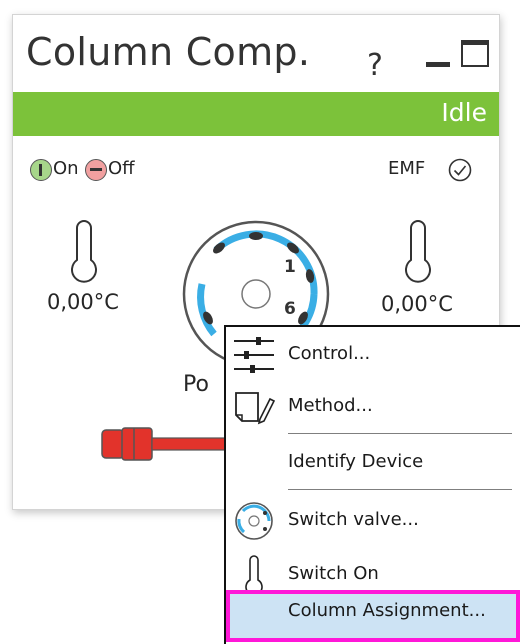 This screenshot has width=520, height=644. I want to click on off-label: Off, so click(121, 168).